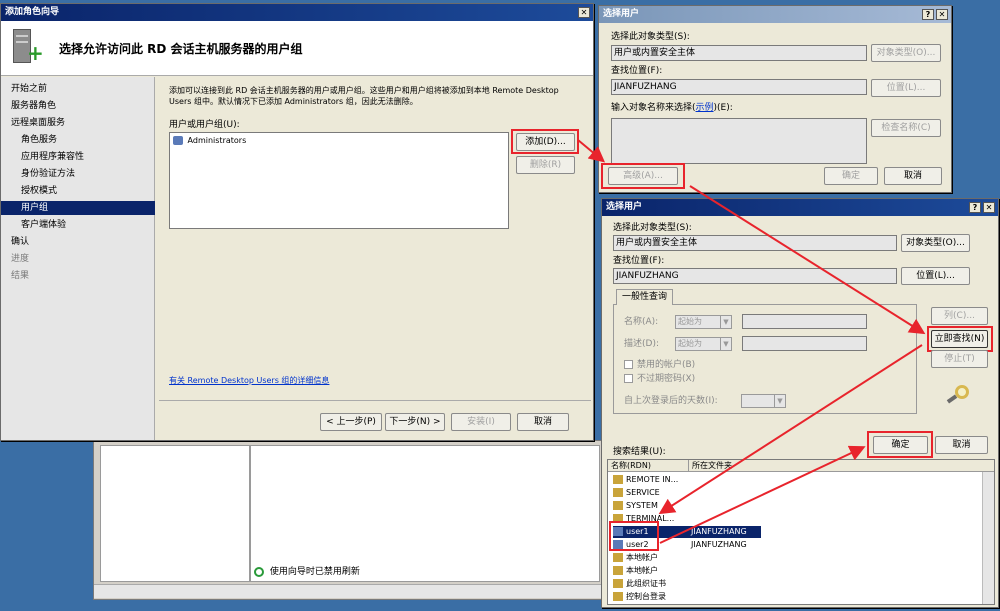 The width and height of the screenshot is (1000, 611). I want to click on tab-common-queries: 一般性查询, so click(644, 297).